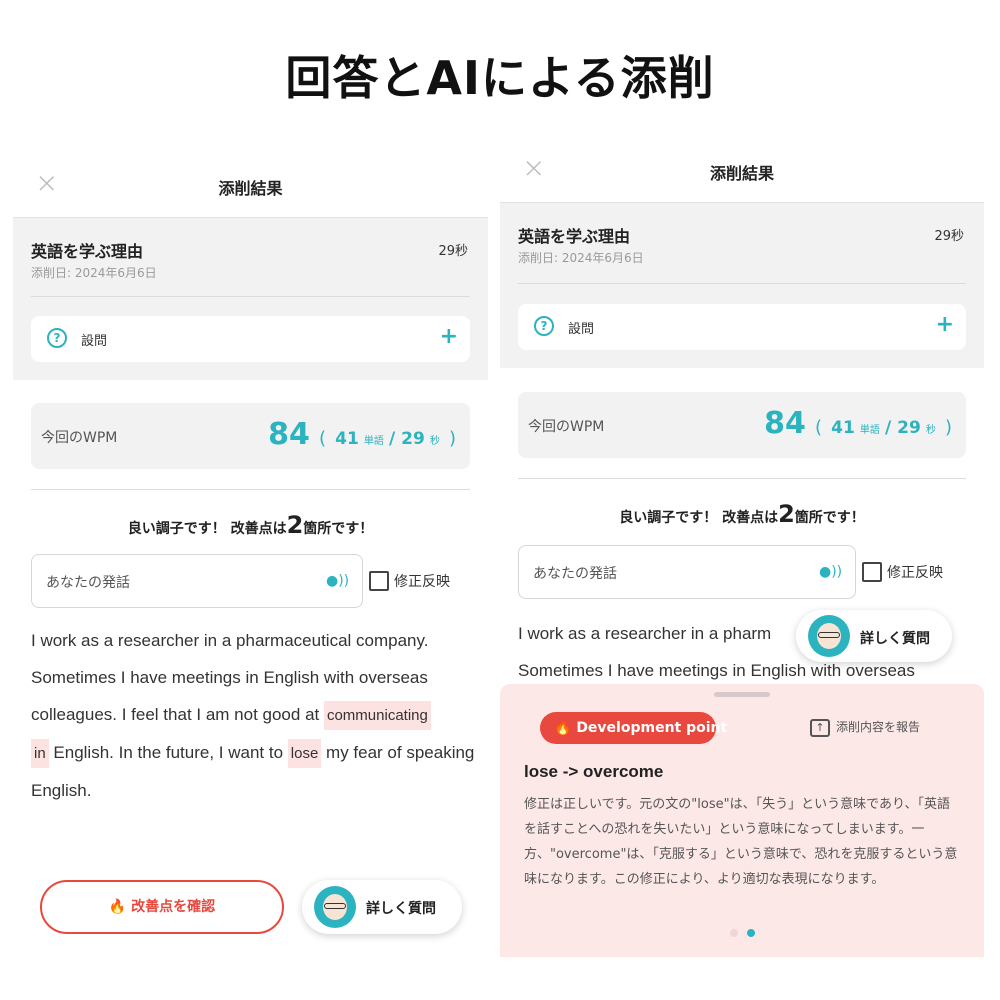 The width and height of the screenshot is (1000, 1000). What do you see at coordinates (377, 715) in the screenshot?
I see `highlight-communicating: communicating` at bounding box center [377, 715].